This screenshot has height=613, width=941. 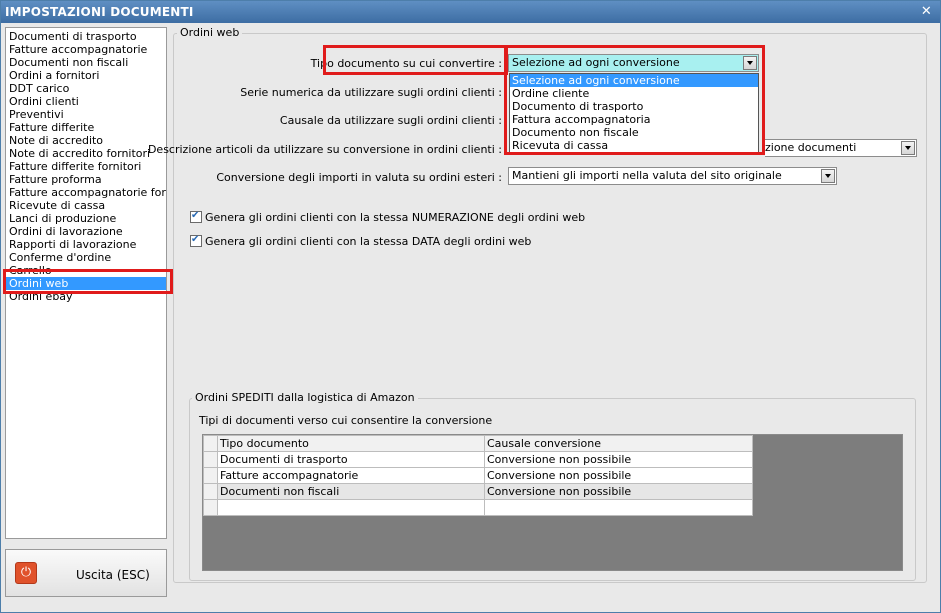 I want to click on cell-tipo-documento: Documenti non fiscali, so click(x=351, y=491).